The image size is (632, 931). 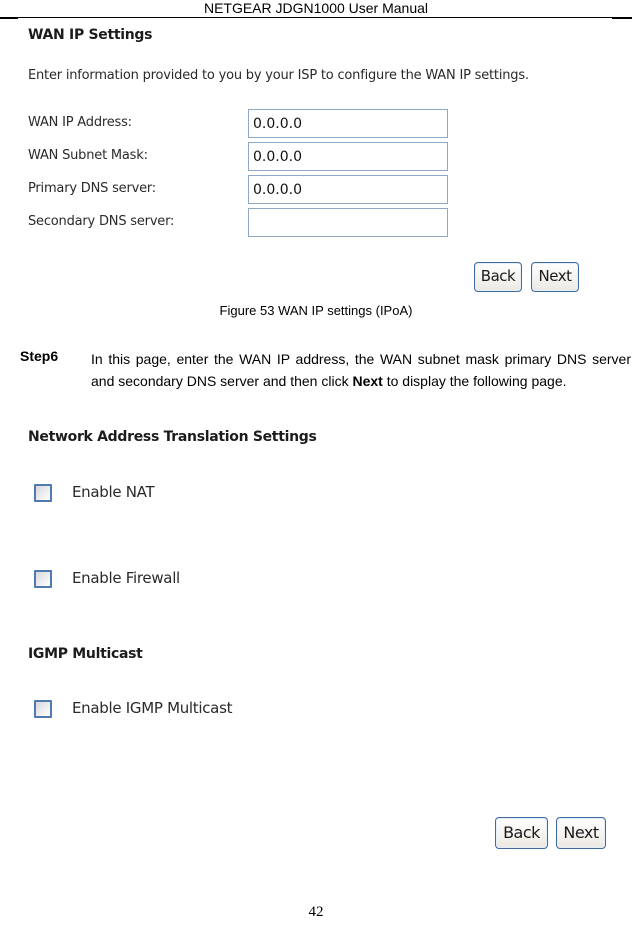 I want to click on nat-next-button: Next, so click(x=581, y=833).